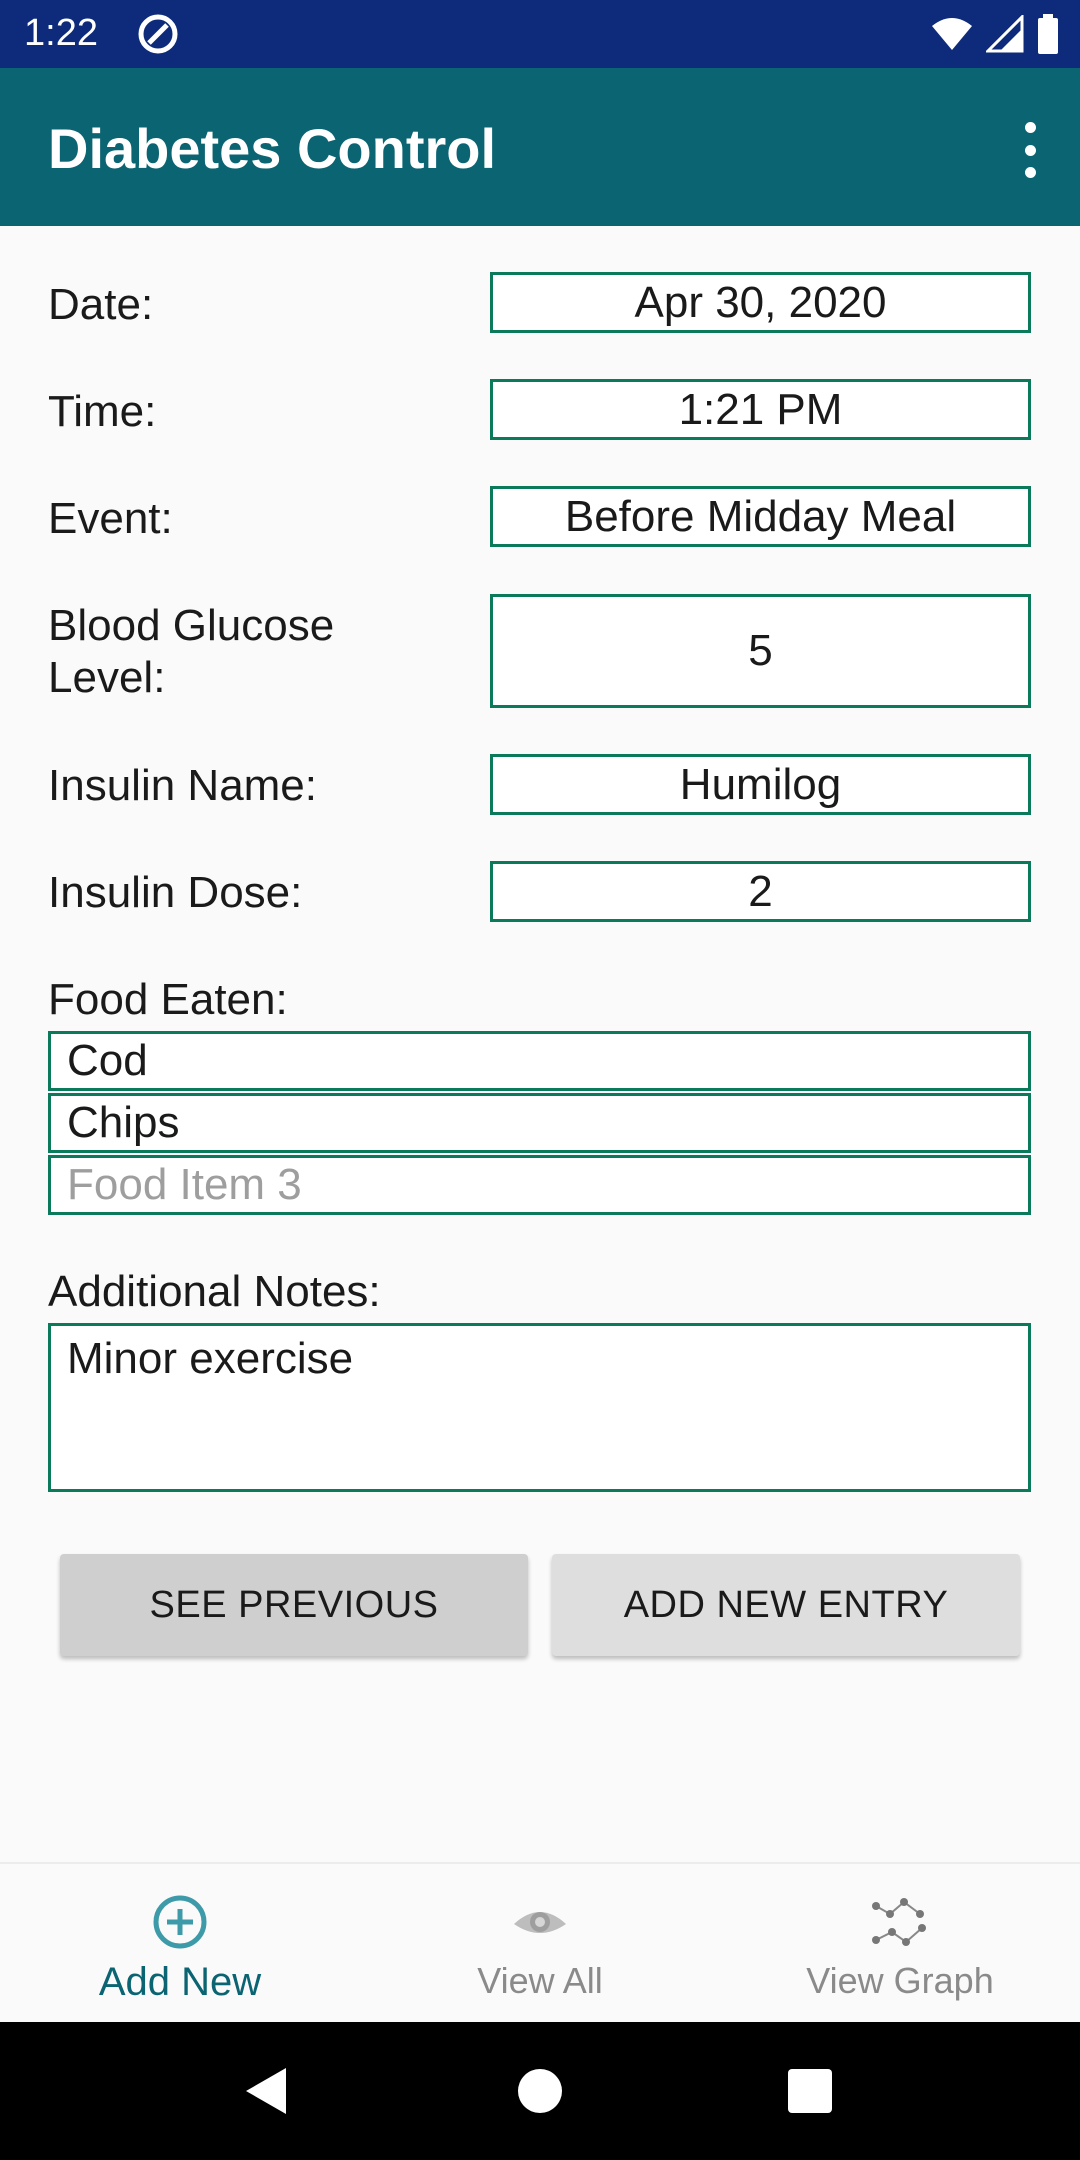 The height and width of the screenshot is (2160, 1080). What do you see at coordinates (61, 33) in the screenshot?
I see `status-time: 1:22` at bounding box center [61, 33].